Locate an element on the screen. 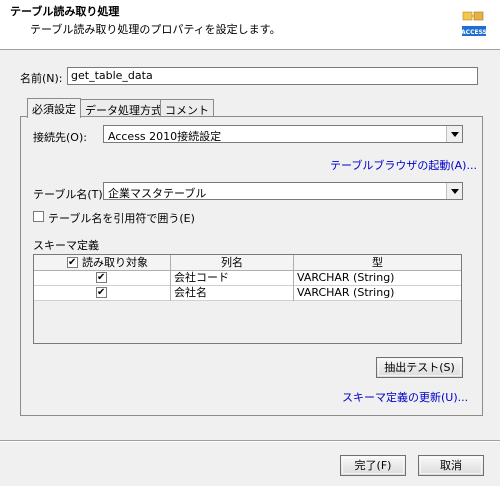 The image size is (500, 486). connection-dropdown: Access 2010接続設定 is located at coordinates (283, 134).